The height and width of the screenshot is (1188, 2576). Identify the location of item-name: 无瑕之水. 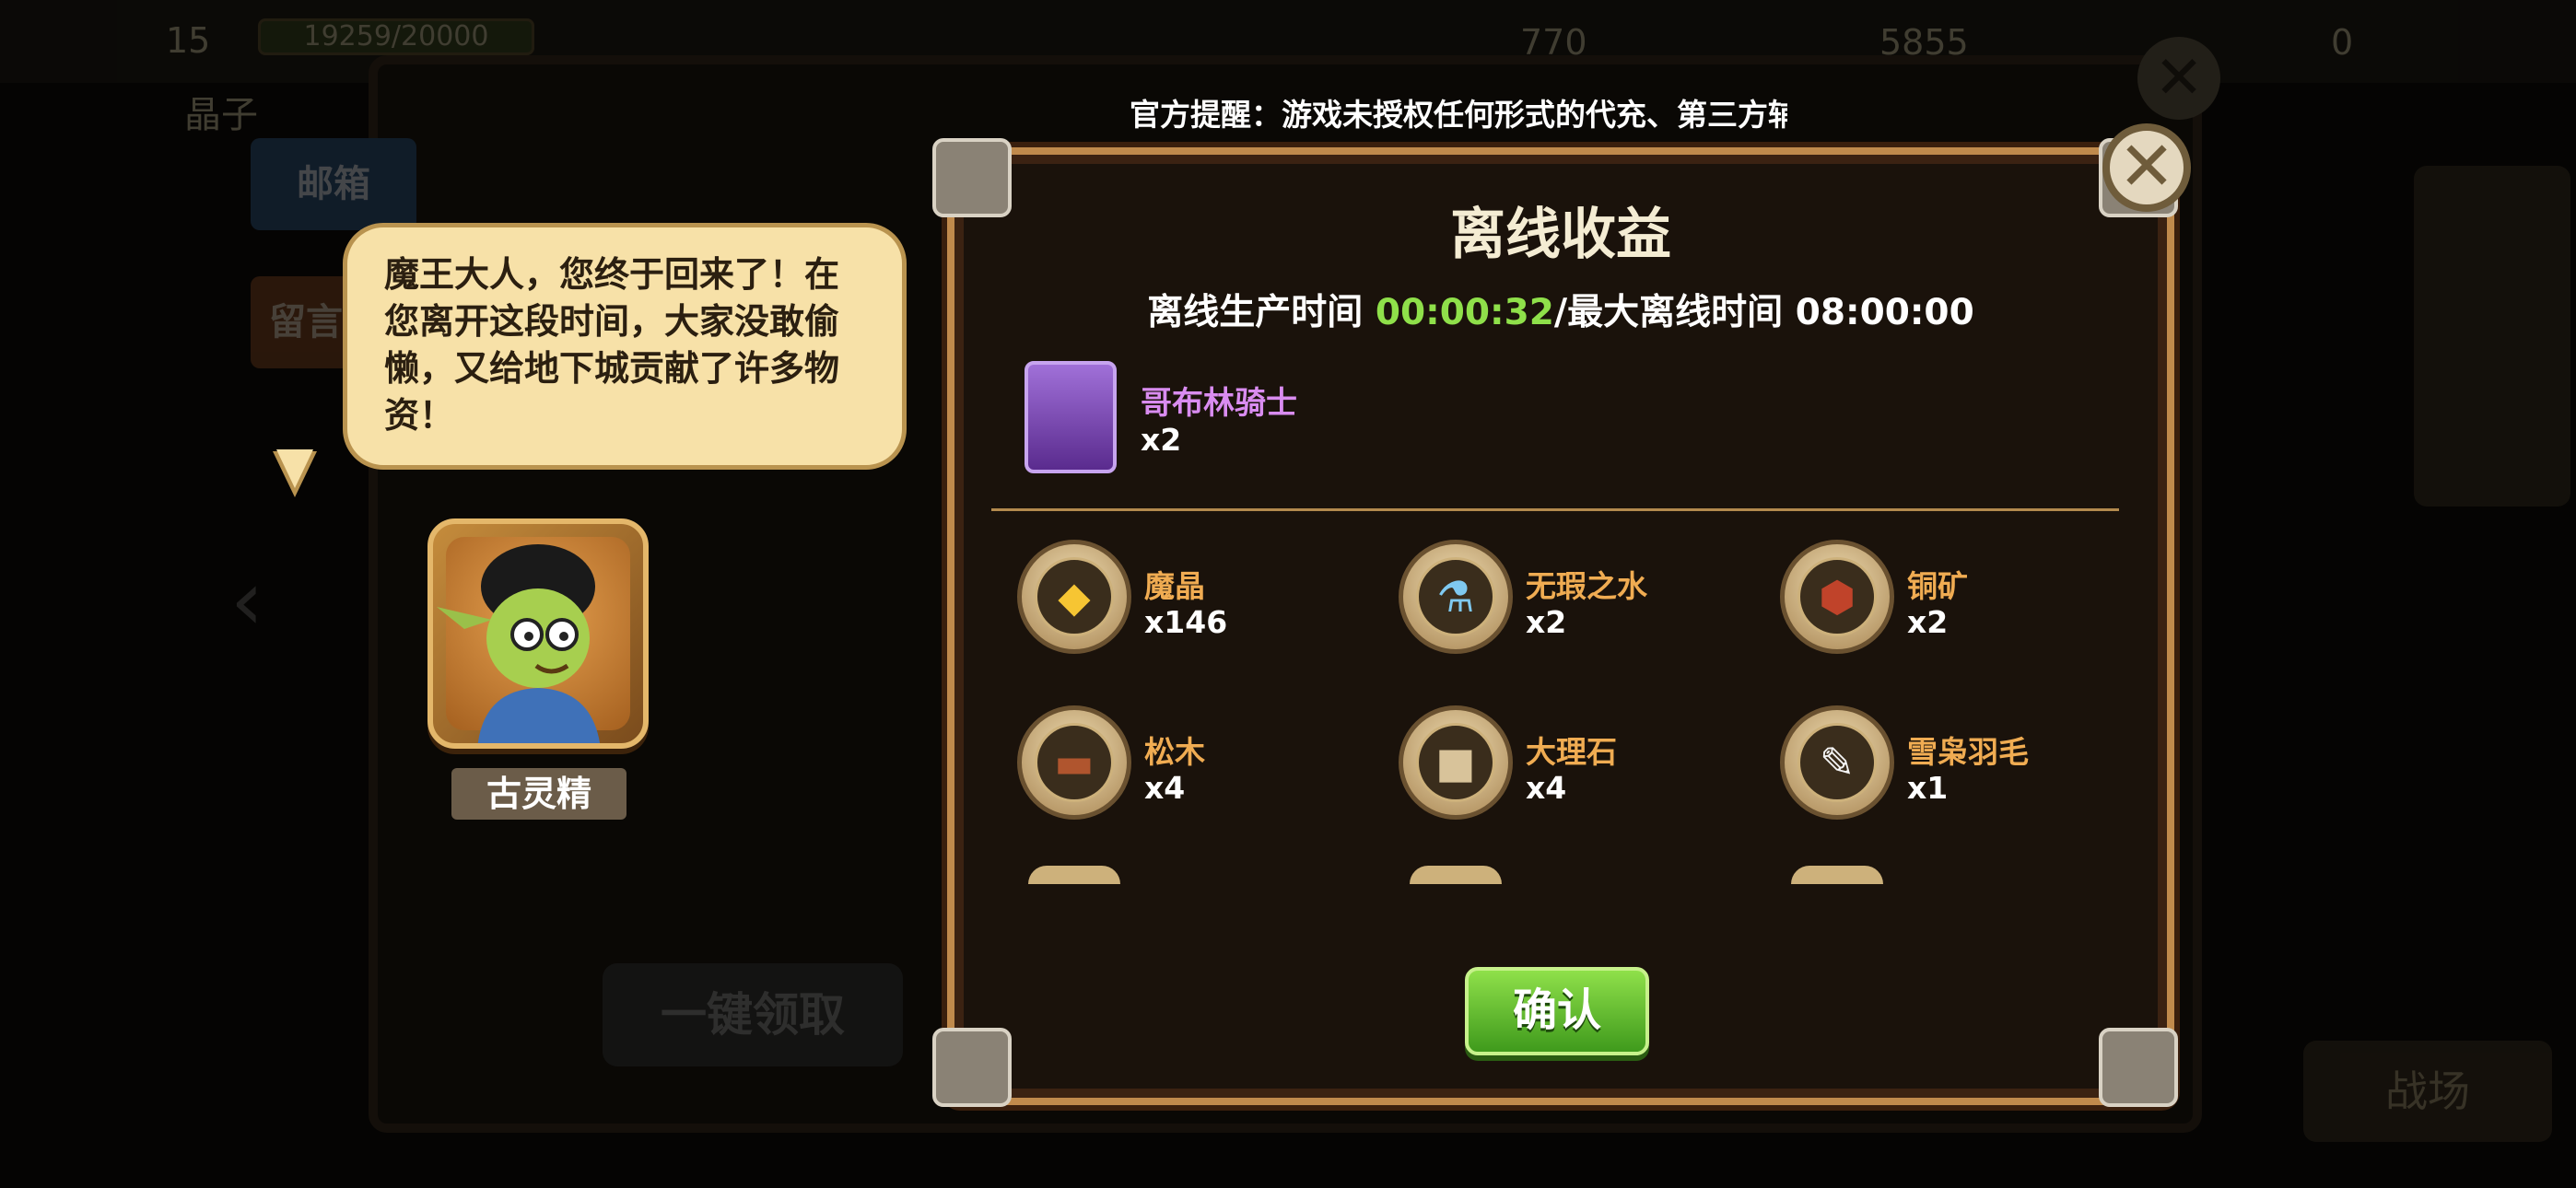
(1586, 586).